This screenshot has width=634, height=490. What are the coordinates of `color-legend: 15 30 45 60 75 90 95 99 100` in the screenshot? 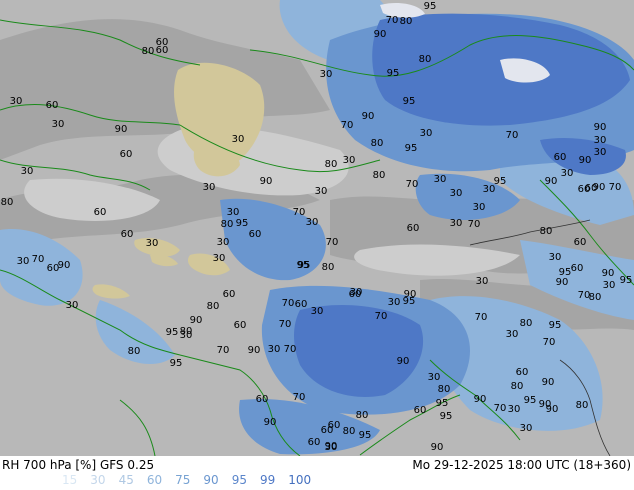 It's located at (193, 480).